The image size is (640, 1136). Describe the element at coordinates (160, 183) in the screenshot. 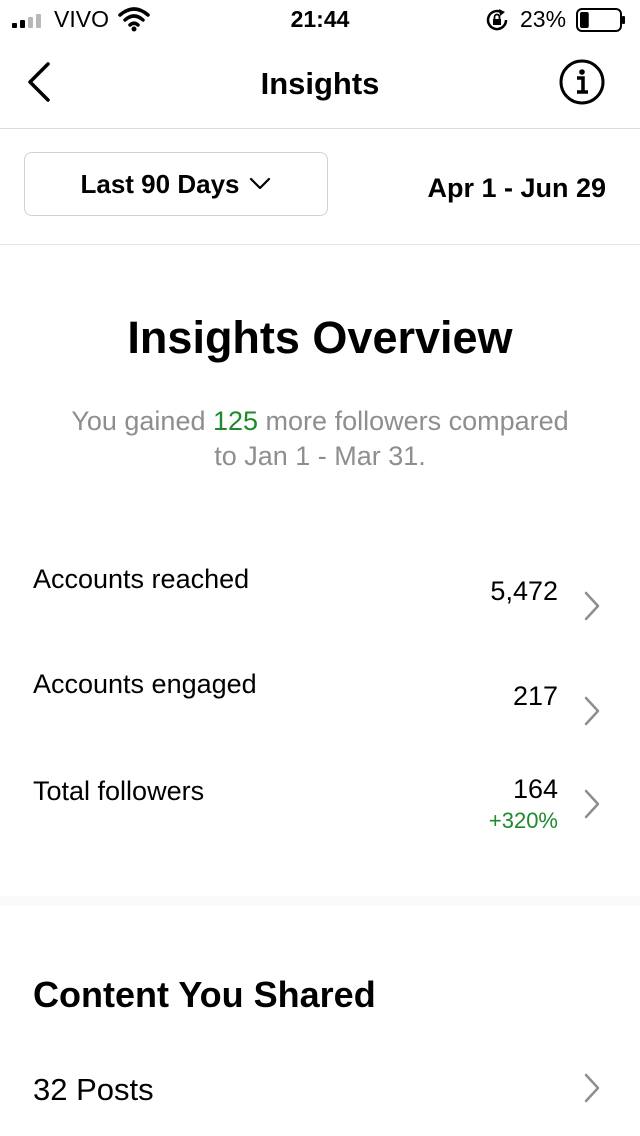

I see `date-range-selected: Last 90 Days` at that location.